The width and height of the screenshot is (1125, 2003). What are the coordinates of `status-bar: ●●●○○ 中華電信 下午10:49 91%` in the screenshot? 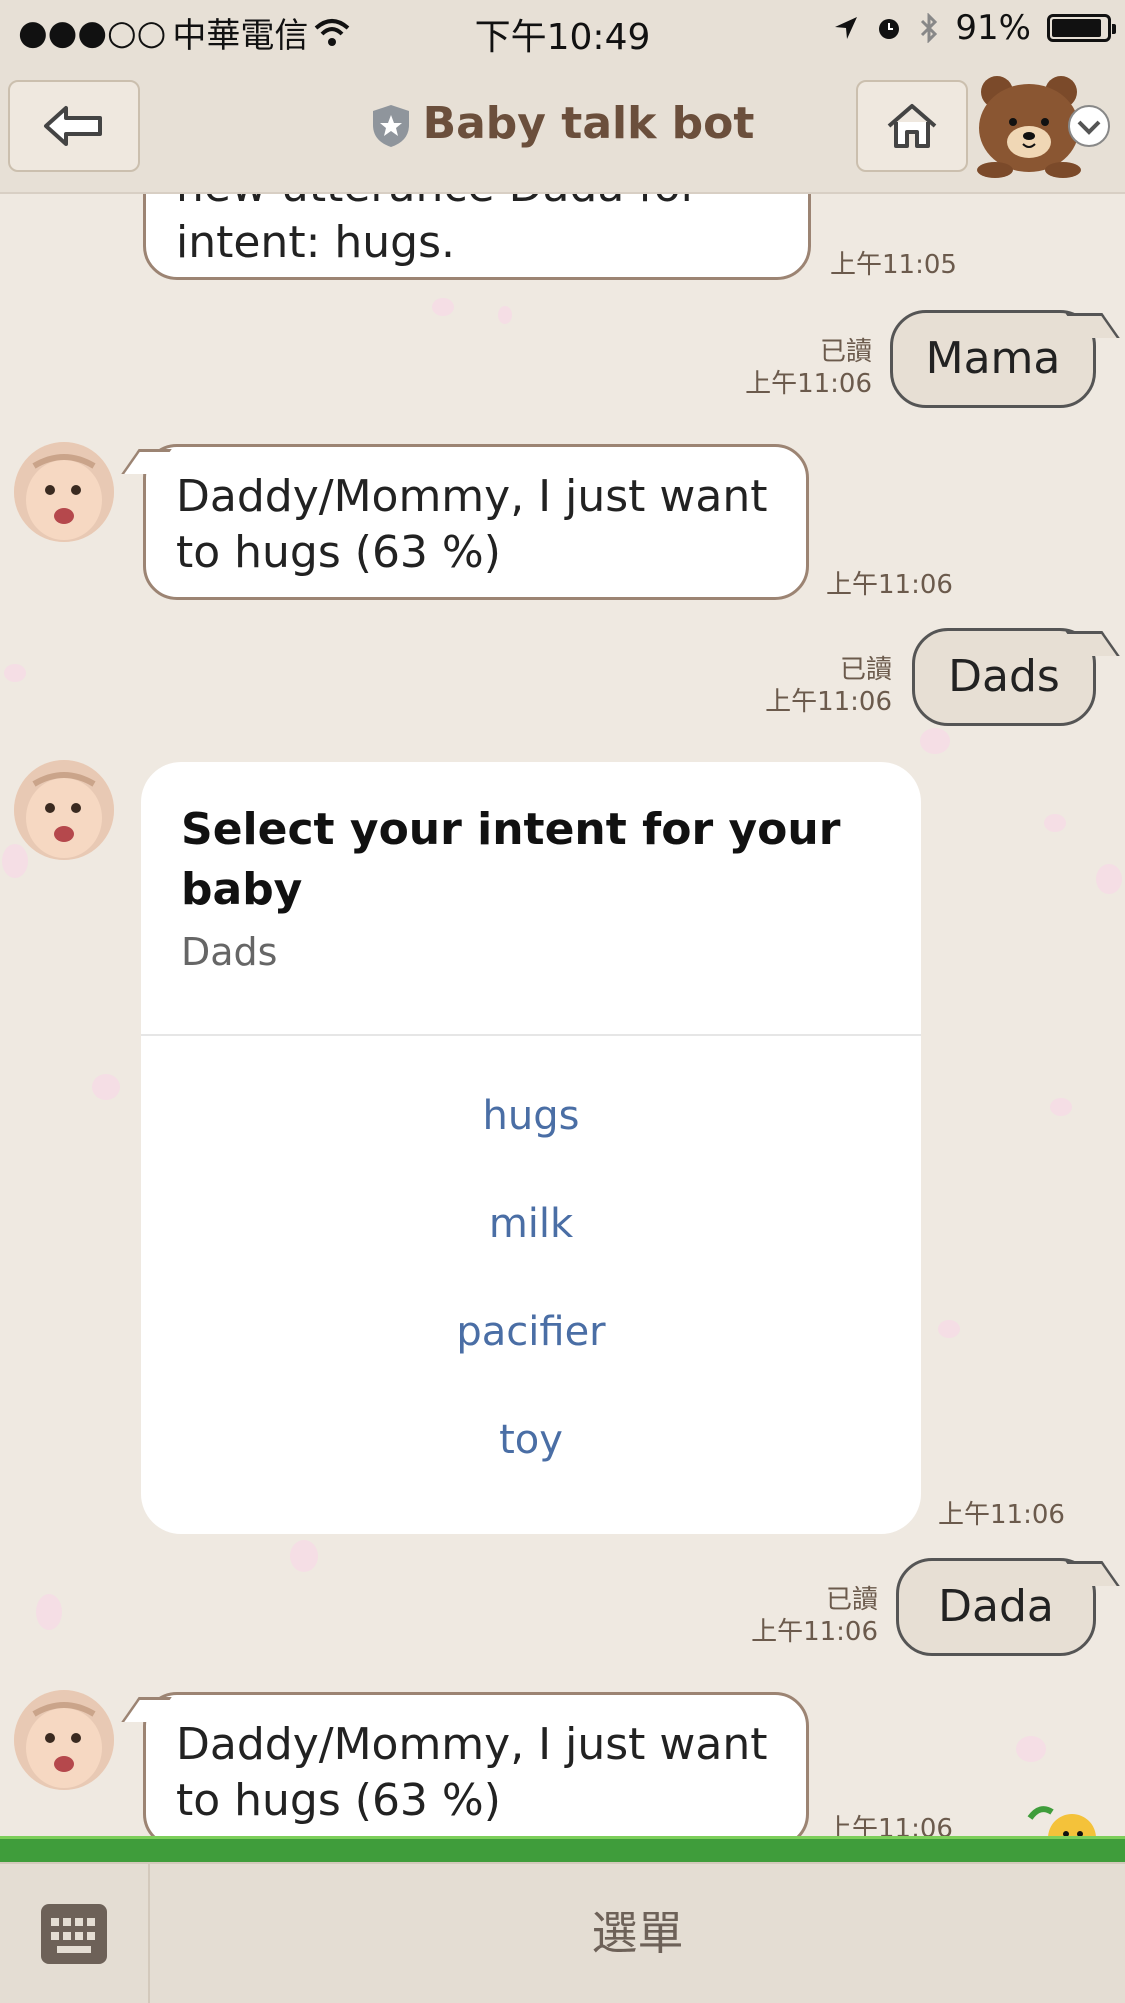 It's located at (562, 31).